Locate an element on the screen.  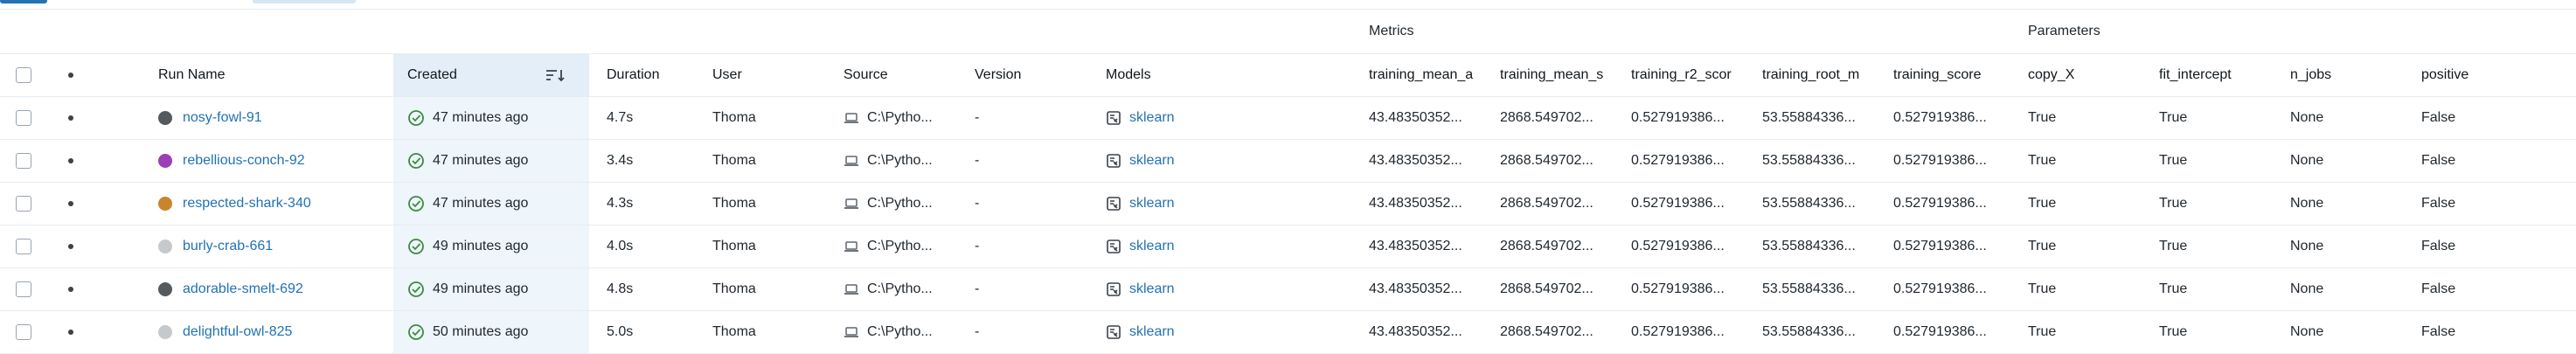
column-header-version: Version is located at coordinates (1036, 75).